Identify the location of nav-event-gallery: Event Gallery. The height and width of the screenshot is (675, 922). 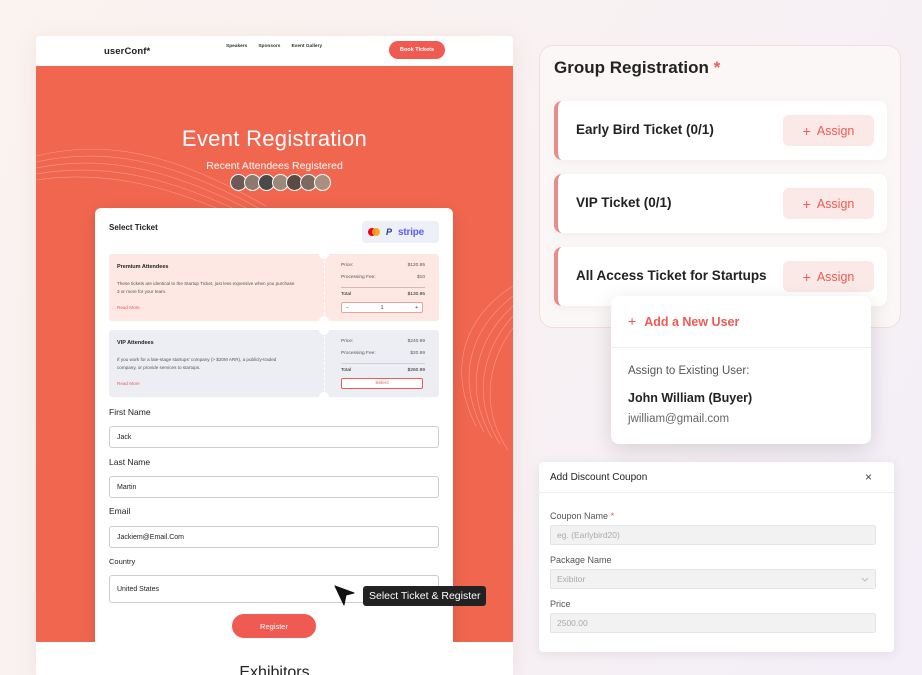
(306, 46).